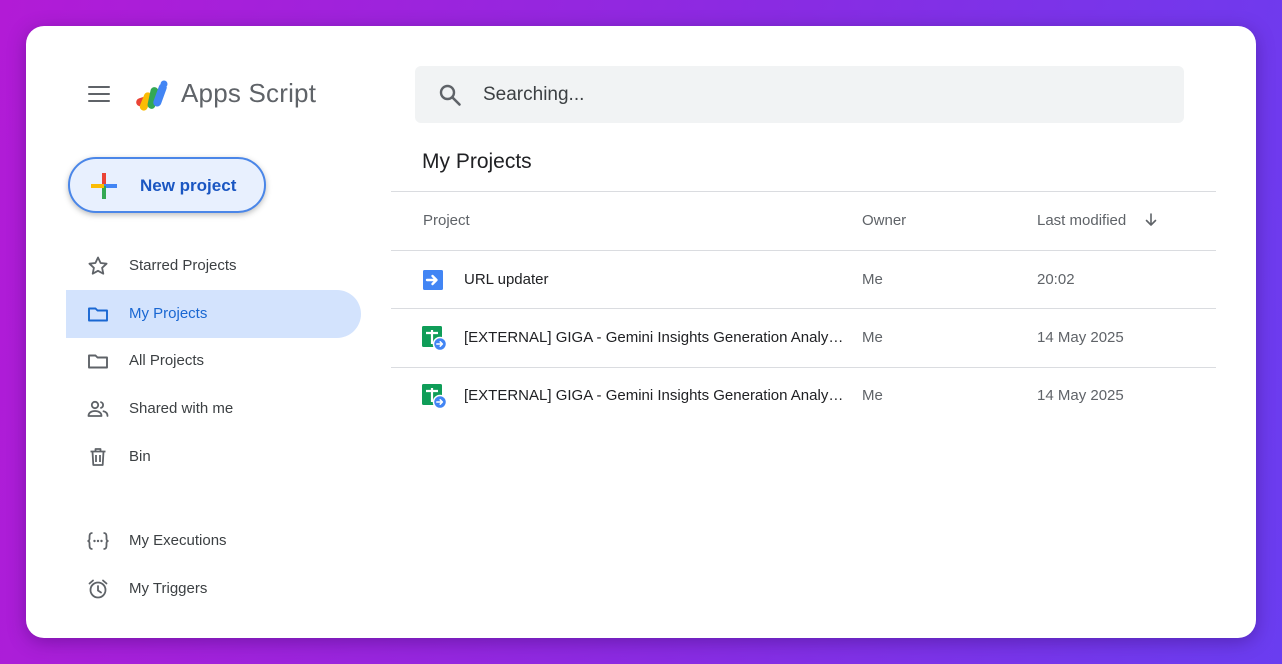 The image size is (1282, 664). Describe the element at coordinates (1056, 279) in the screenshot. I see `project-last-modified: 20:02` at that location.